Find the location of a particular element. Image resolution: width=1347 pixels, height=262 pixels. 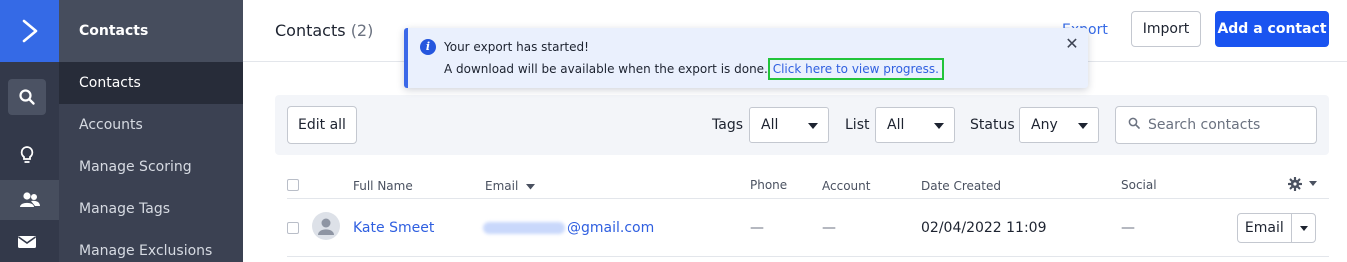

column-header-date-created: Date Created is located at coordinates (961, 186).